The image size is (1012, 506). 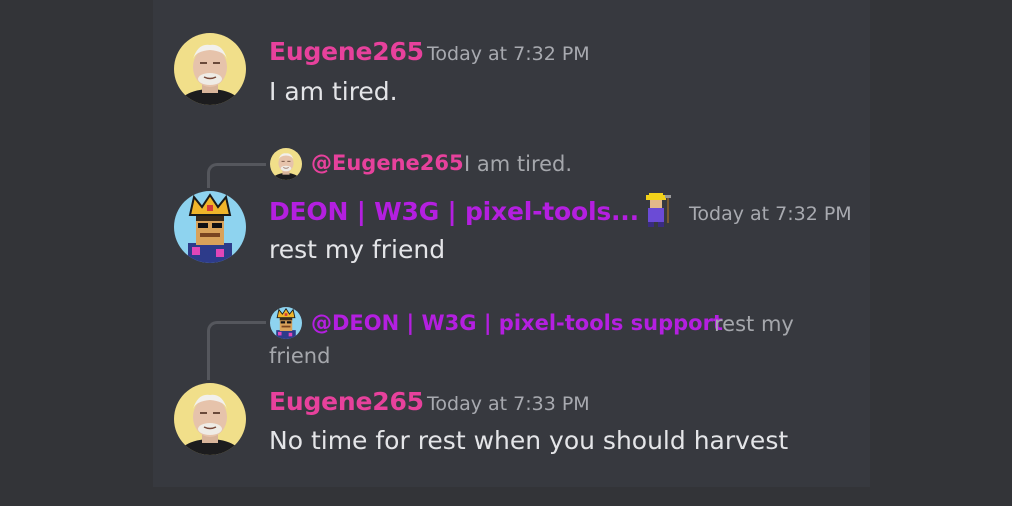 What do you see at coordinates (333, 91) in the screenshot?
I see `message-content: I am tired.` at bounding box center [333, 91].